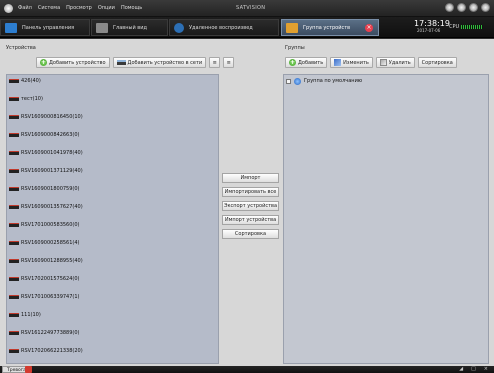 This screenshot has width=494, height=373. What do you see at coordinates (437, 62) in the screenshot?
I see `sort-groups-button: Сортировка` at bounding box center [437, 62].